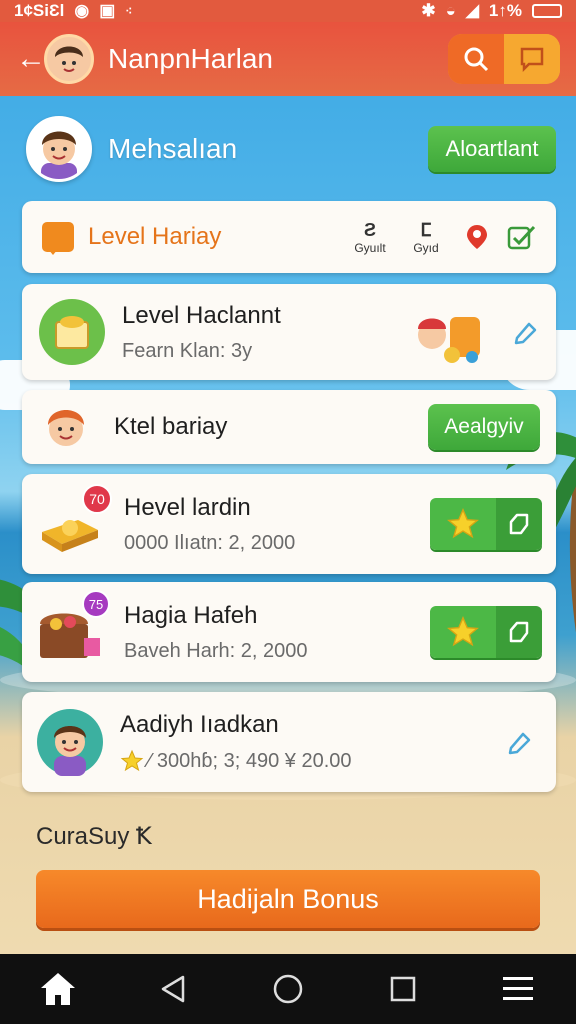  I want to click on mini-action-1: Ƨ Gyuılt, so click(370, 237).